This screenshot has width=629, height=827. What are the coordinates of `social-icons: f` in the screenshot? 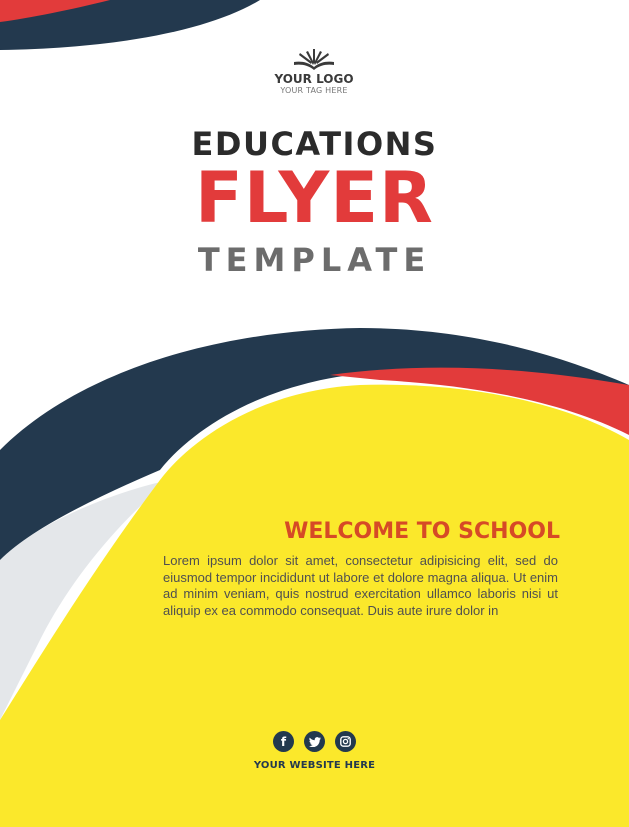 It's located at (314, 741).